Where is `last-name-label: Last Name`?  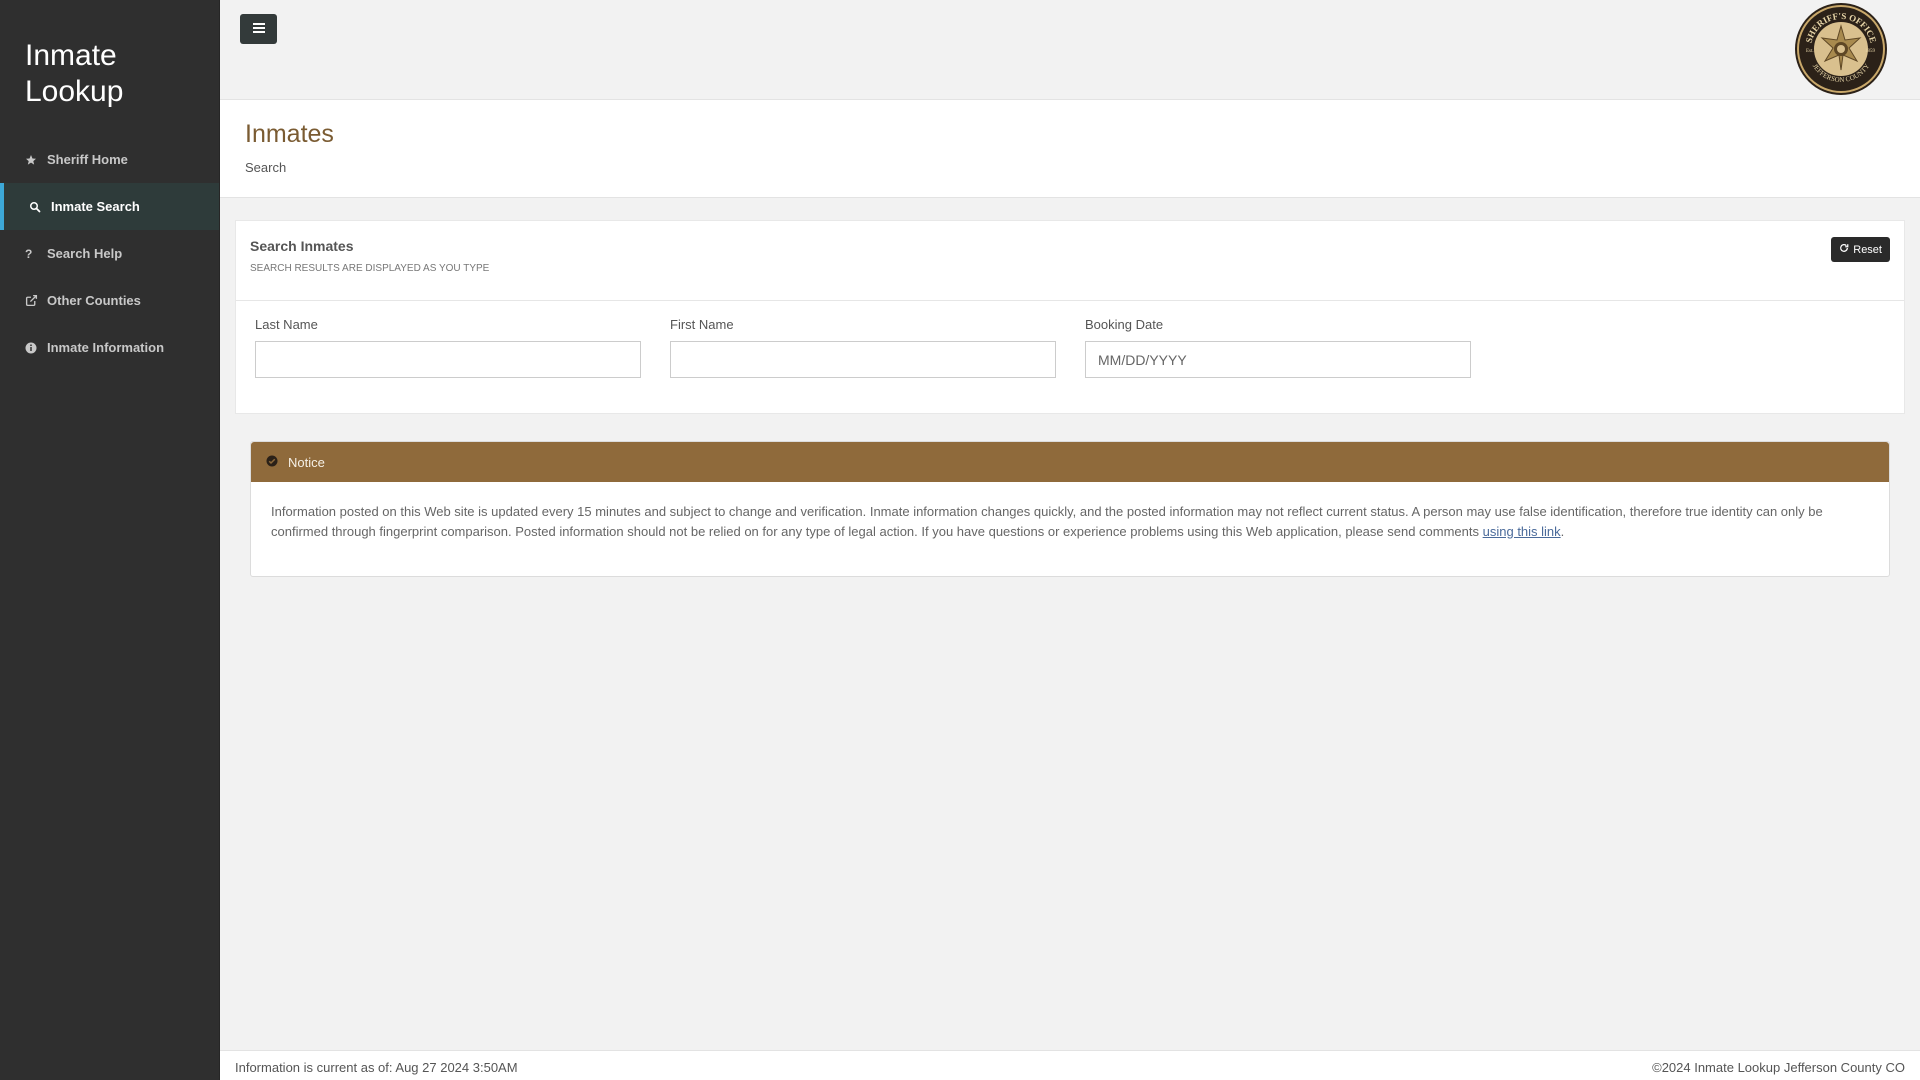 last-name-label: Last Name is located at coordinates (286, 324).